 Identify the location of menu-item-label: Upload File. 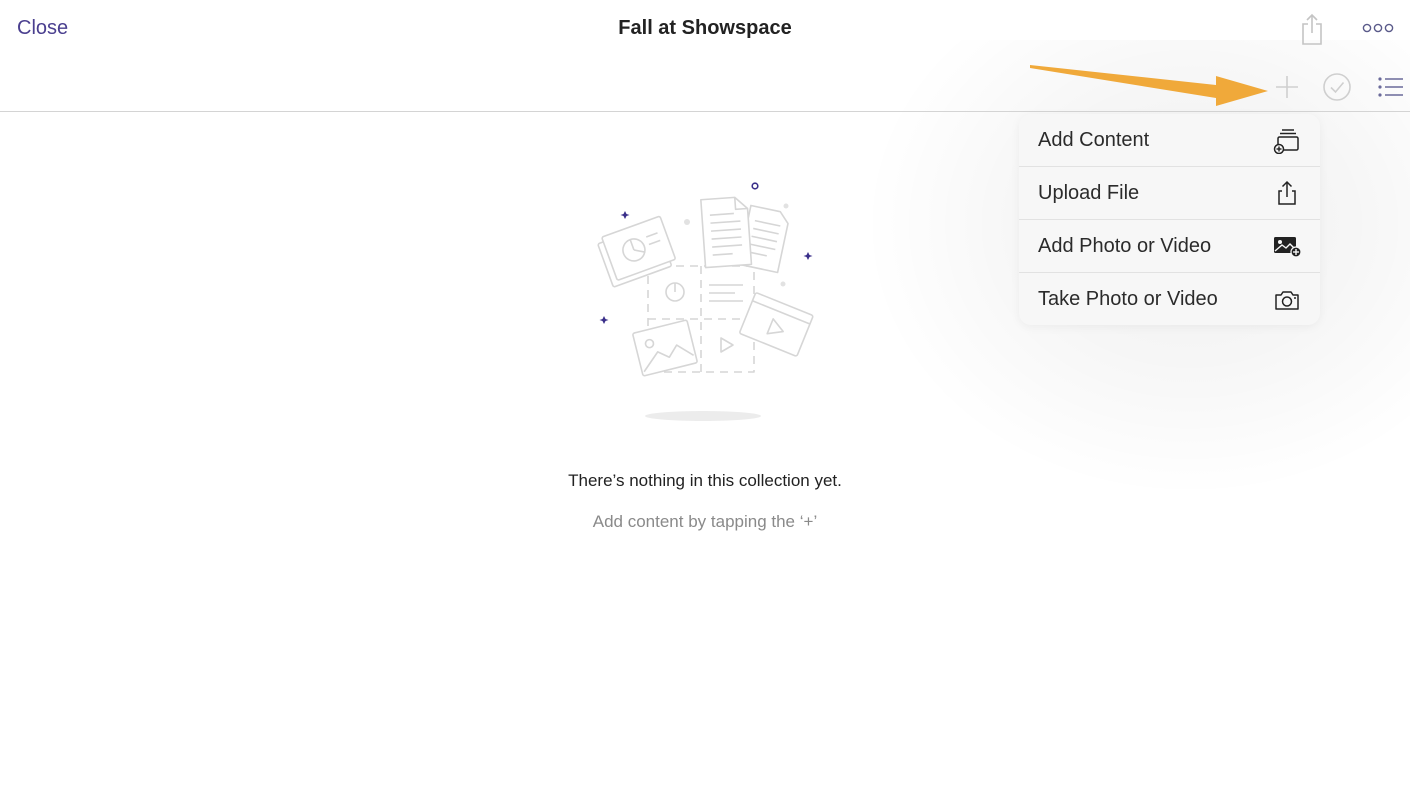
(1089, 192).